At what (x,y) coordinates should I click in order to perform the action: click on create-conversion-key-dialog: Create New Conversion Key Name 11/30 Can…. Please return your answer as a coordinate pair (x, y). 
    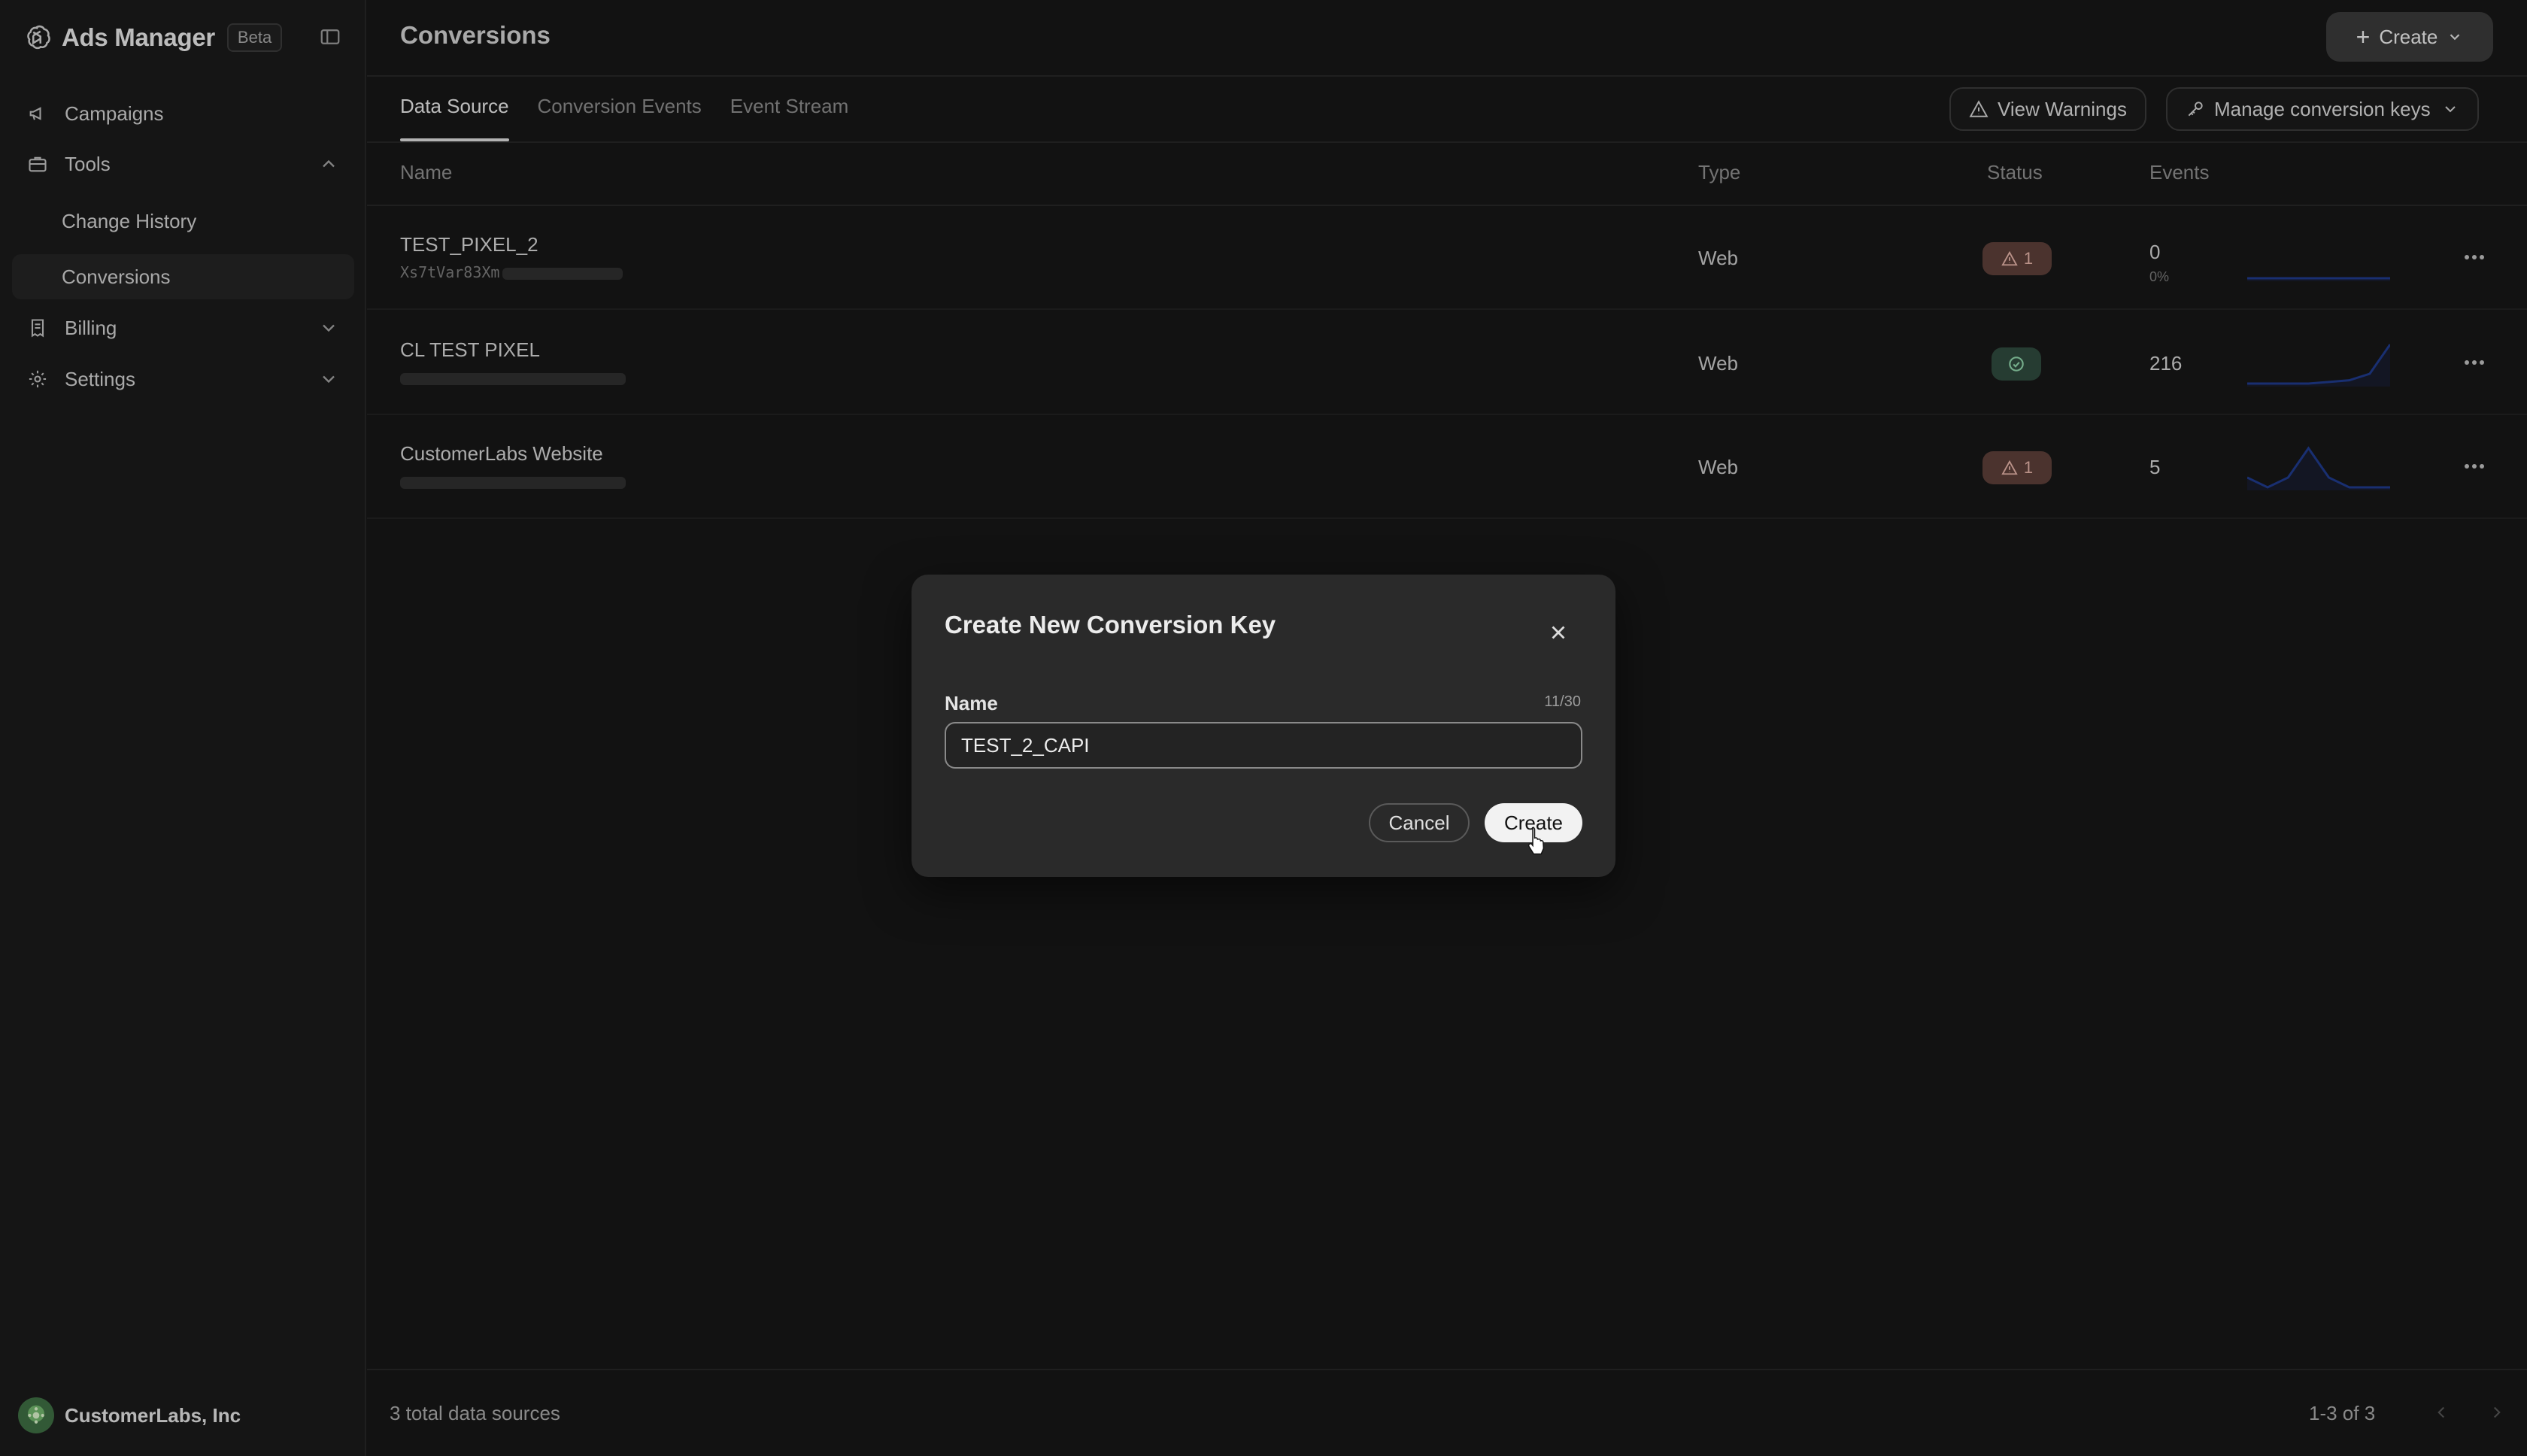
    Looking at the image, I should click on (1263, 726).